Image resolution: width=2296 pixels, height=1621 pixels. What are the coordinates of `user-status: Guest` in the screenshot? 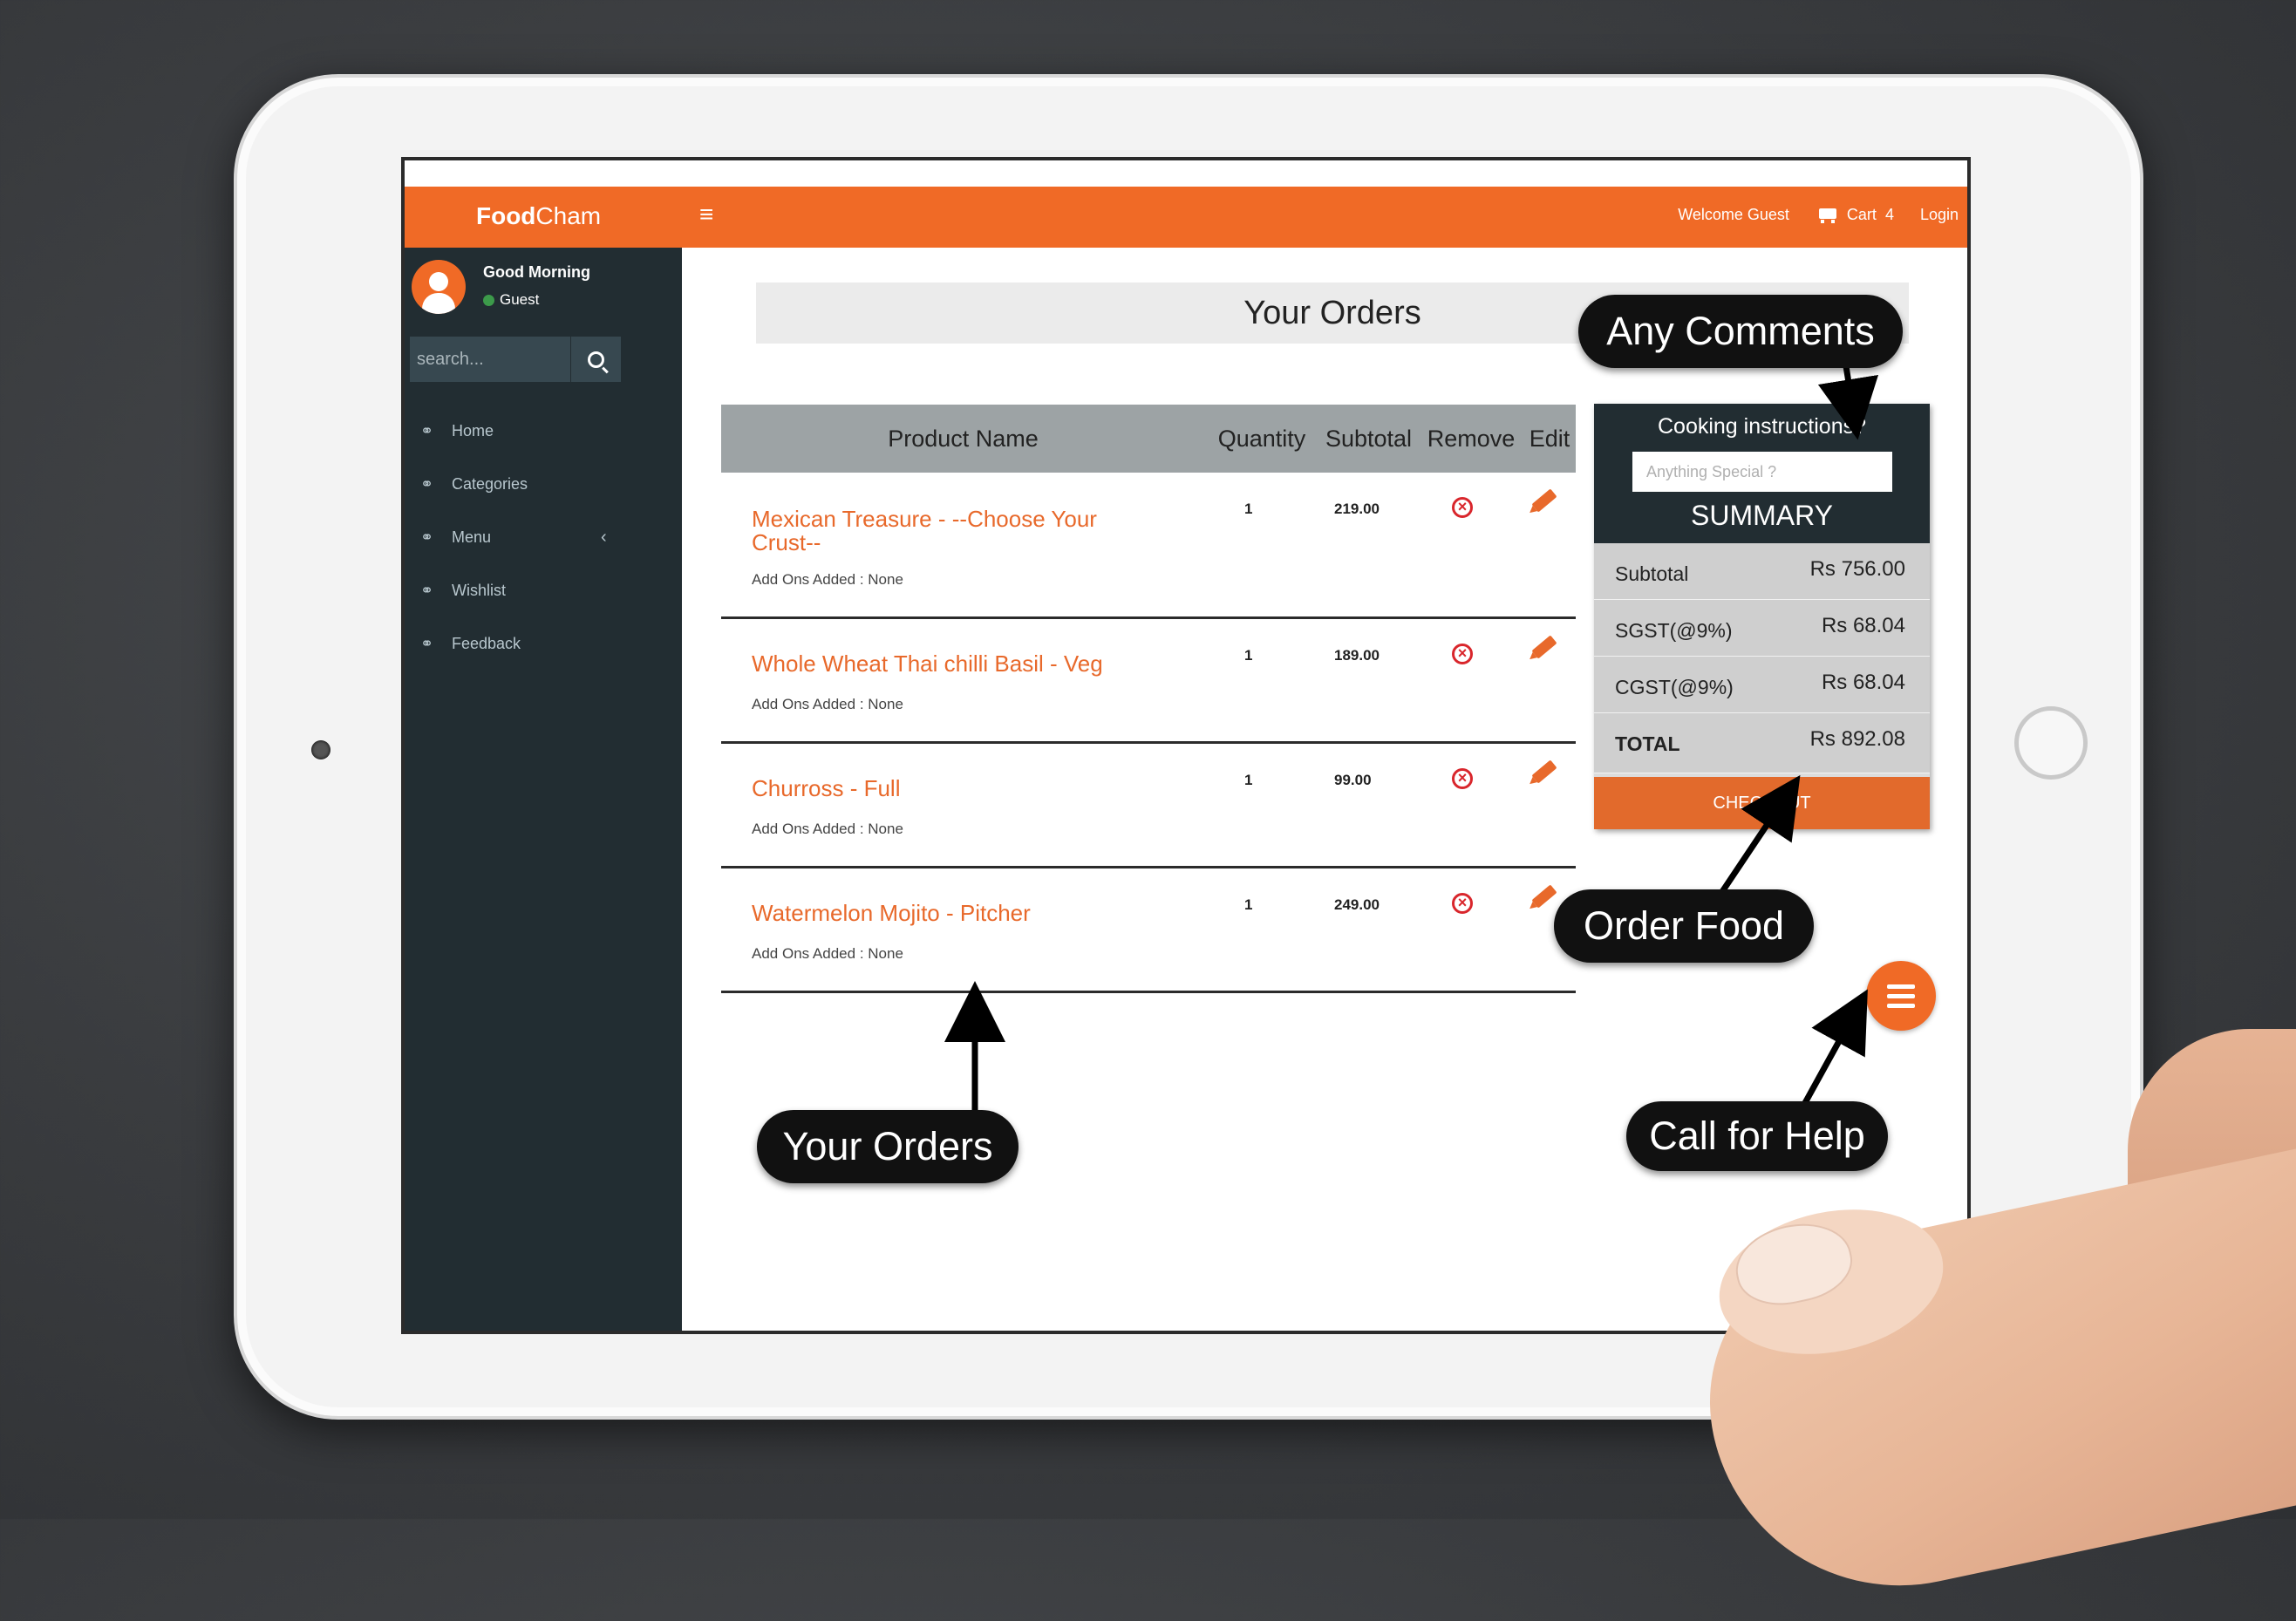 It's located at (511, 300).